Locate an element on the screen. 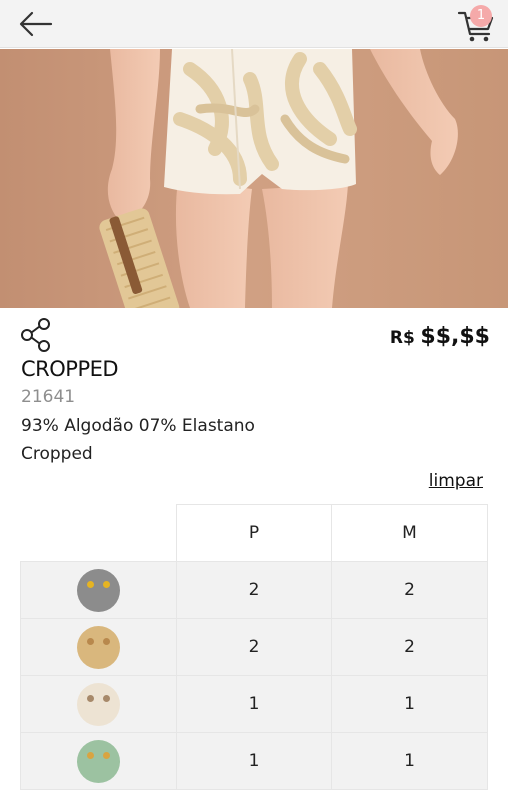 The image size is (508, 800). cart-count-badge: 1 is located at coordinates (481, 16).